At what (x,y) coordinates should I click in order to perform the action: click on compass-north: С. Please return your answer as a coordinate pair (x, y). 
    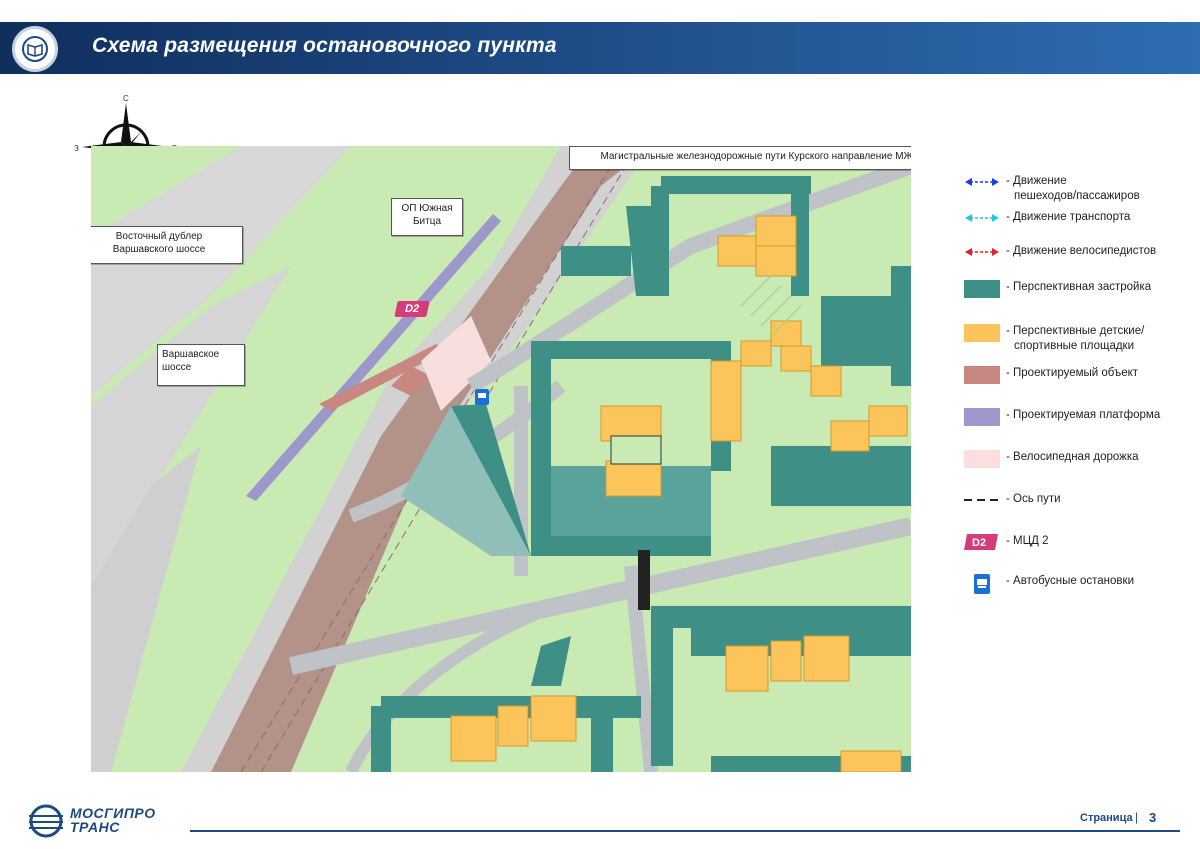
    Looking at the image, I should click on (126, 99).